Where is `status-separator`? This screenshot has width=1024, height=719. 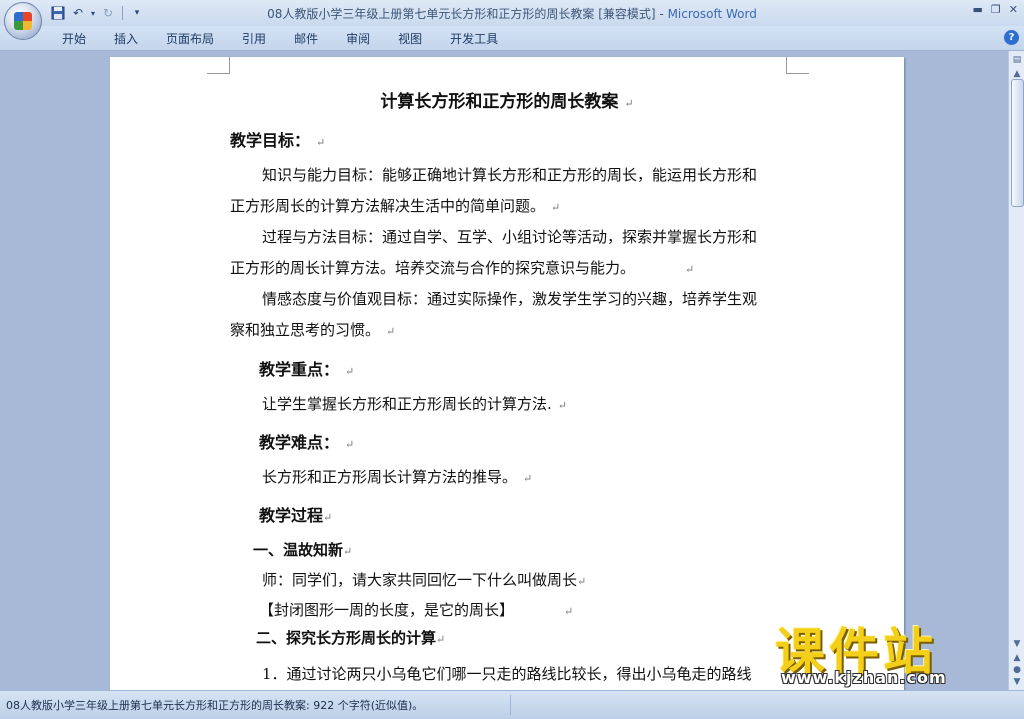
status-separator is located at coordinates (510, 705).